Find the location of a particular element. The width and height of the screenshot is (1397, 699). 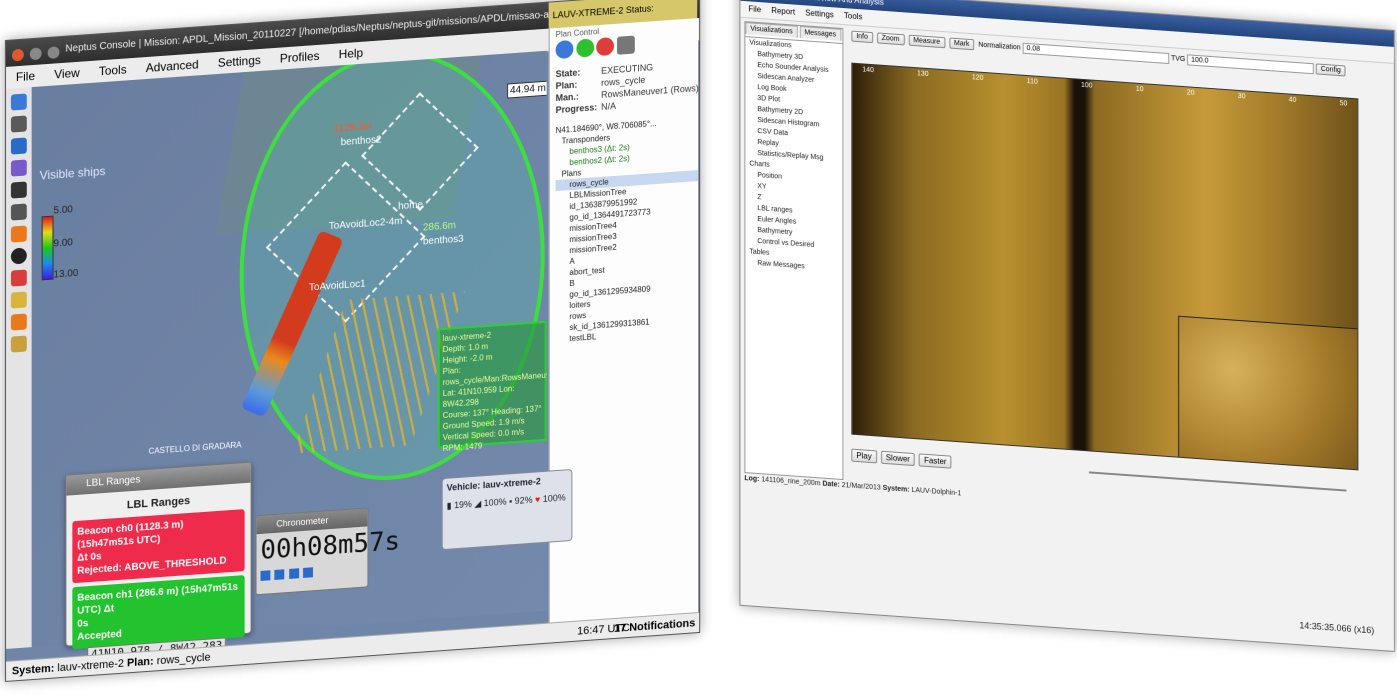

chrono-play-icon is located at coordinates (265, 575).